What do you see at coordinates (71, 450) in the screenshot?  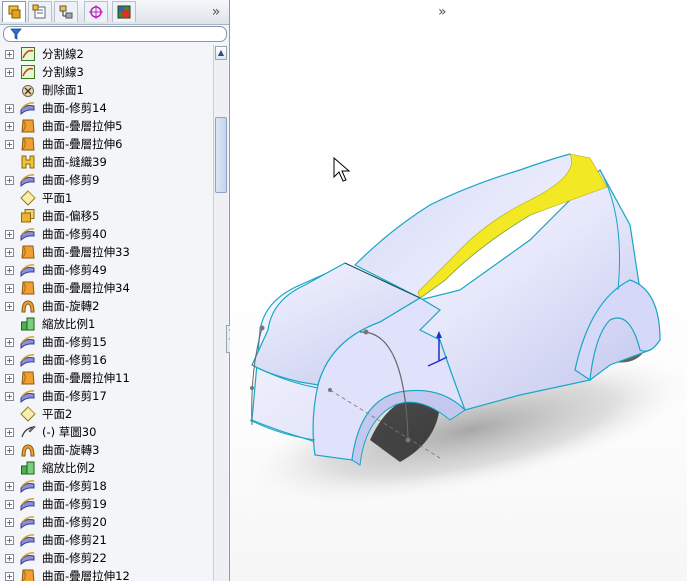 I see `tree-item-label: 曲面-旋轉3` at bounding box center [71, 450].